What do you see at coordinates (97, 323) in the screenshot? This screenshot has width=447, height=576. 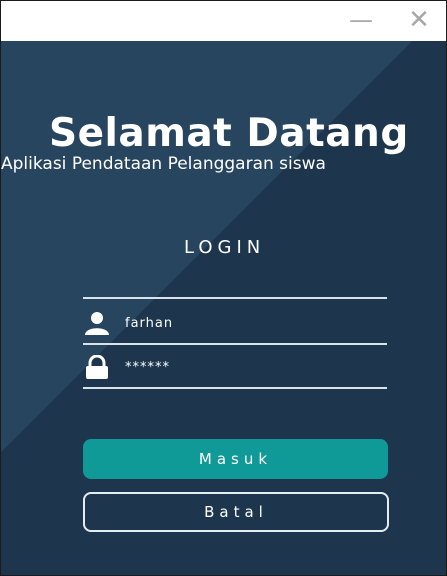 I see `user-icon` at bounding box center [97, 323].